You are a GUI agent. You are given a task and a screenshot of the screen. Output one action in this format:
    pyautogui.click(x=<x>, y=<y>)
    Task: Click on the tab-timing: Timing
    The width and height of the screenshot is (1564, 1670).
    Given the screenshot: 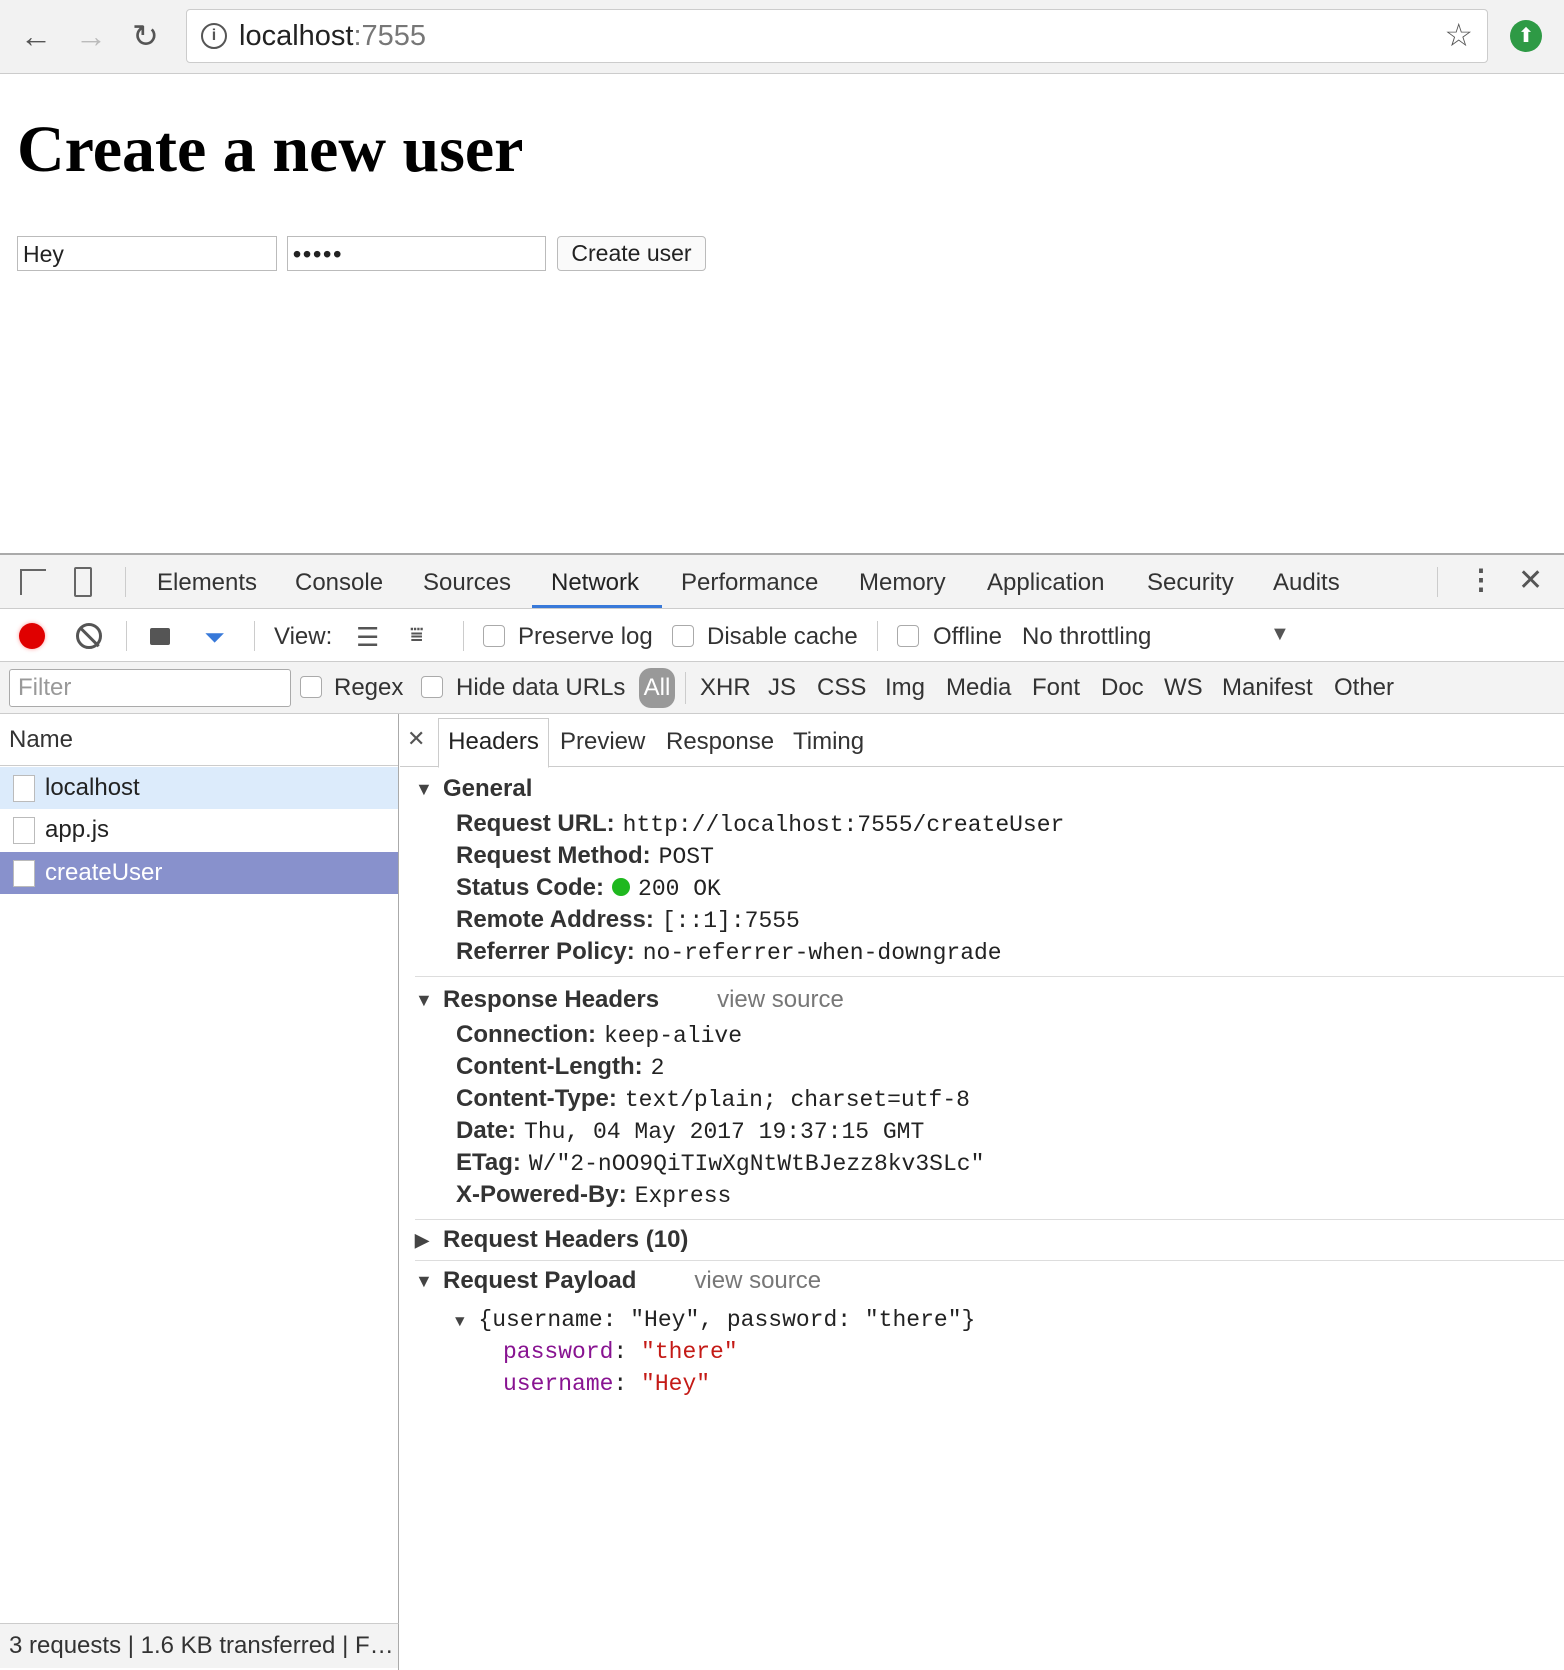 What is the action you would take?
    pyautogui.click(x=828, y=742)
    